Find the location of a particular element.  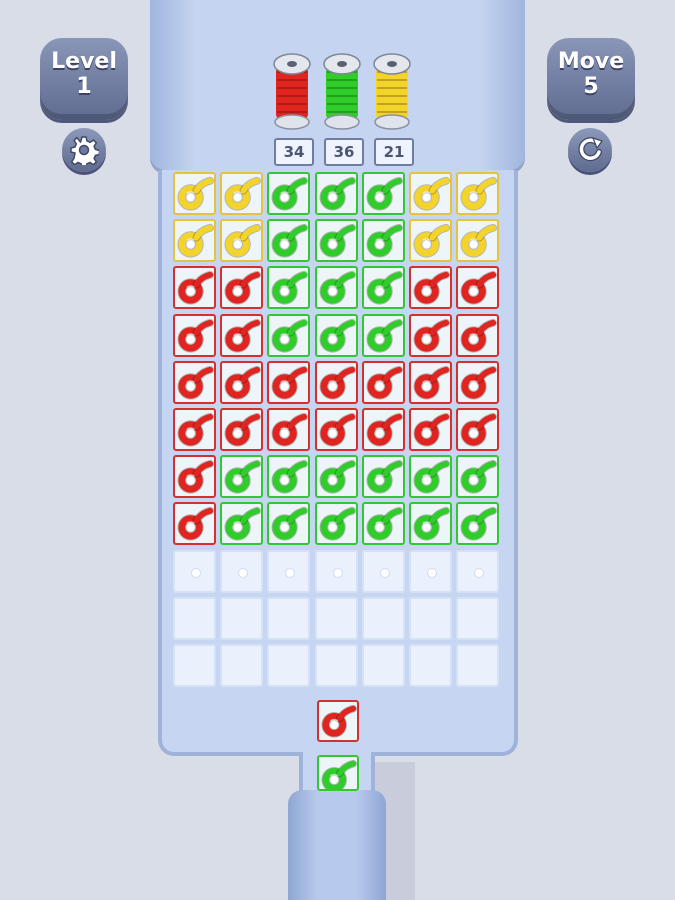

spool-count-green: 36 is located at coordinates (344, 152).